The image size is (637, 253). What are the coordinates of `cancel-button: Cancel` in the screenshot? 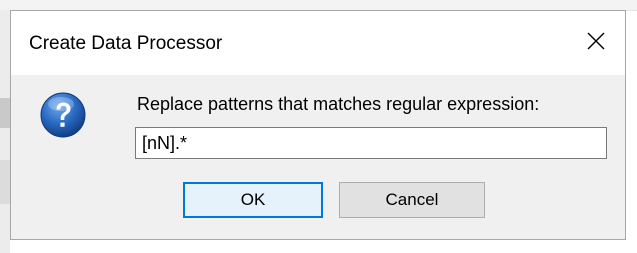 It's located at (412, 200).